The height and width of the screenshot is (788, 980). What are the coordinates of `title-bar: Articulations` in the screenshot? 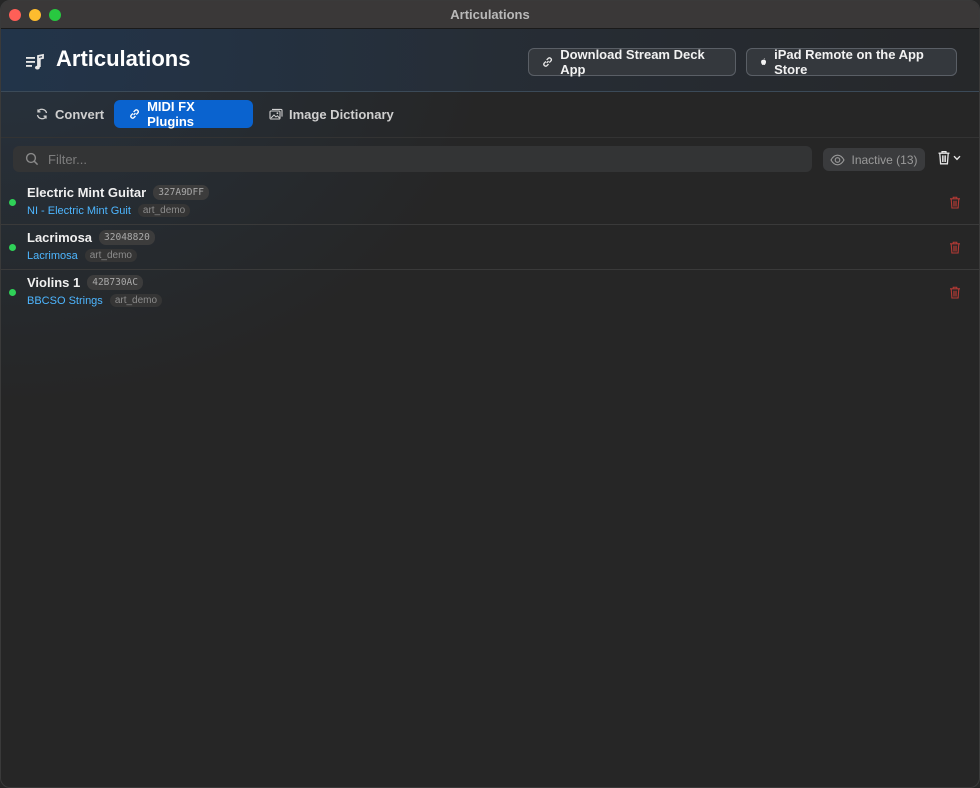 It's located at (490, 15).